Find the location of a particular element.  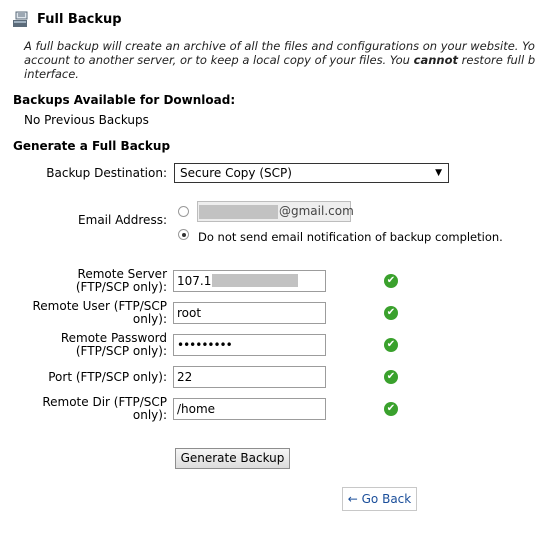

remote-user-label: Remote User (FTP/SCP only): is located at coordinates (100, 313).